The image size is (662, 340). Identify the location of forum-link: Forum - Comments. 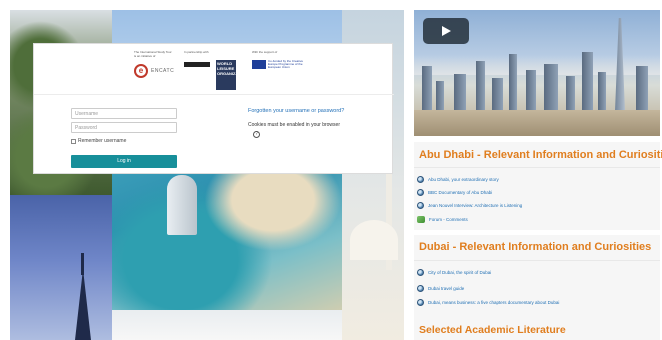
(442, 219).